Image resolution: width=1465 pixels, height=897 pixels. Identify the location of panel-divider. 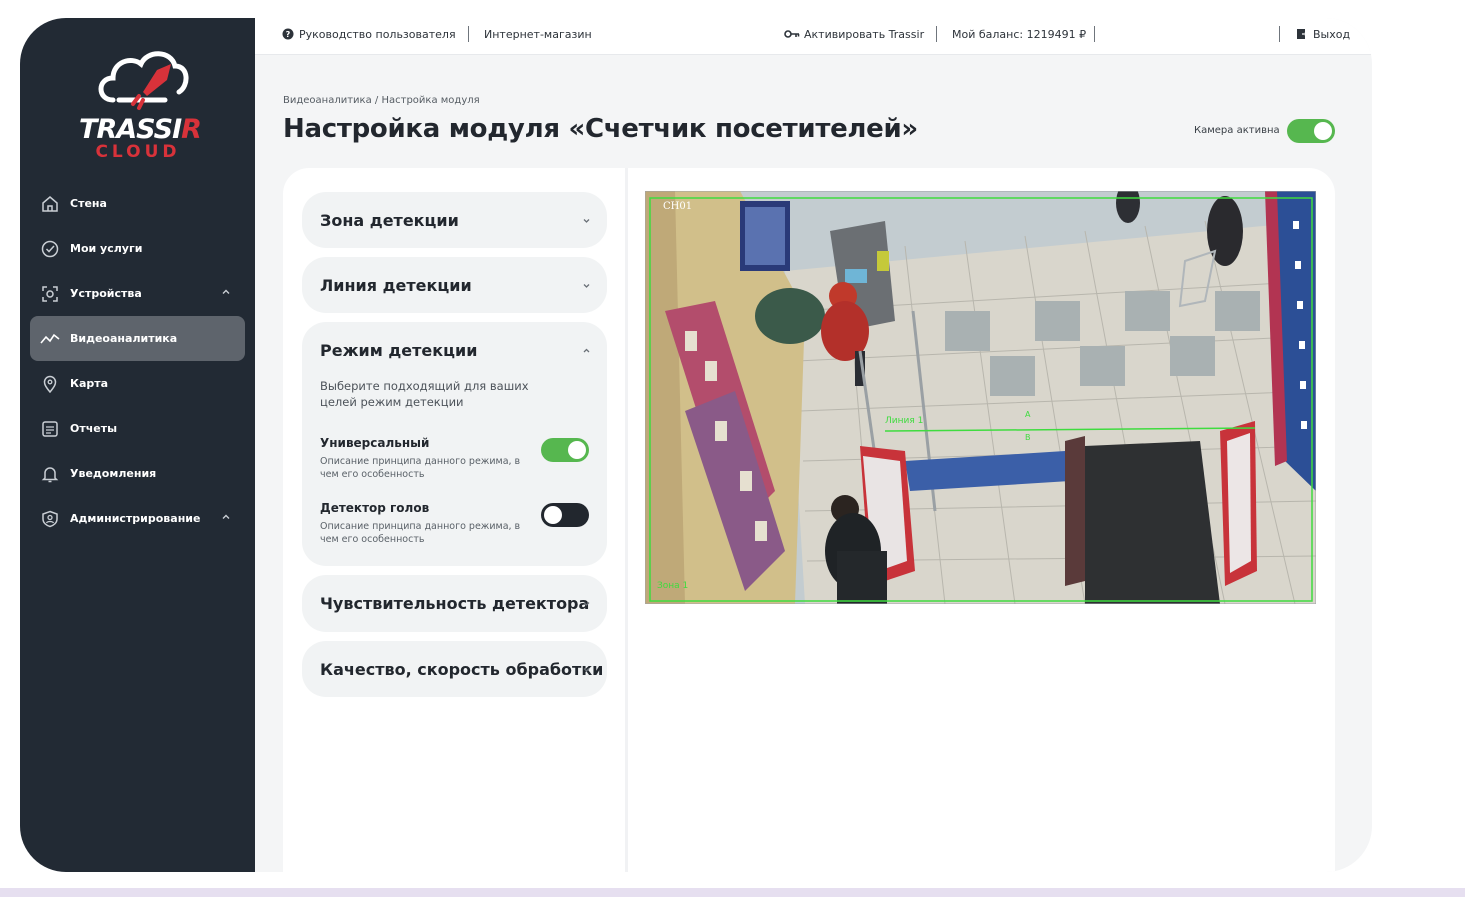
(626, 520).